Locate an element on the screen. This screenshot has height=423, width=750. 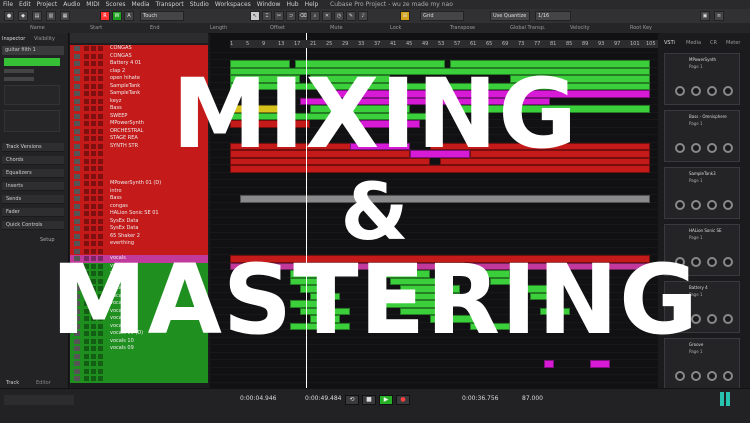
control-room-tab: CR is located at coordinates (713, 43).